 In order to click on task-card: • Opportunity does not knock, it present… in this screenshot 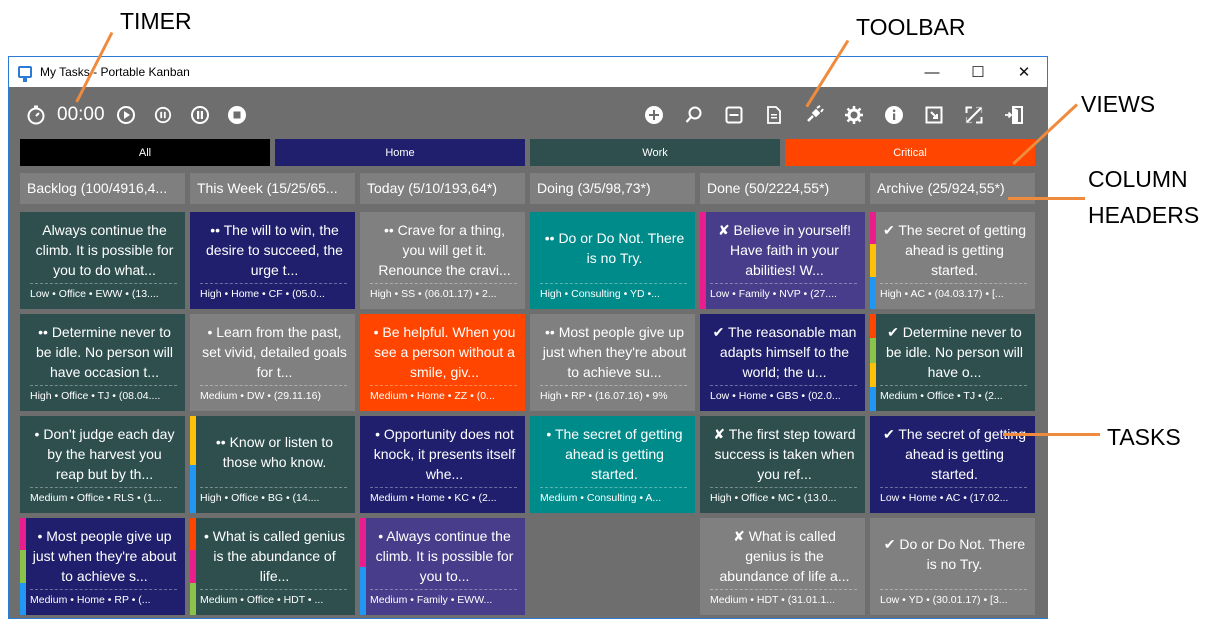, I will do `click(442, 464)`.